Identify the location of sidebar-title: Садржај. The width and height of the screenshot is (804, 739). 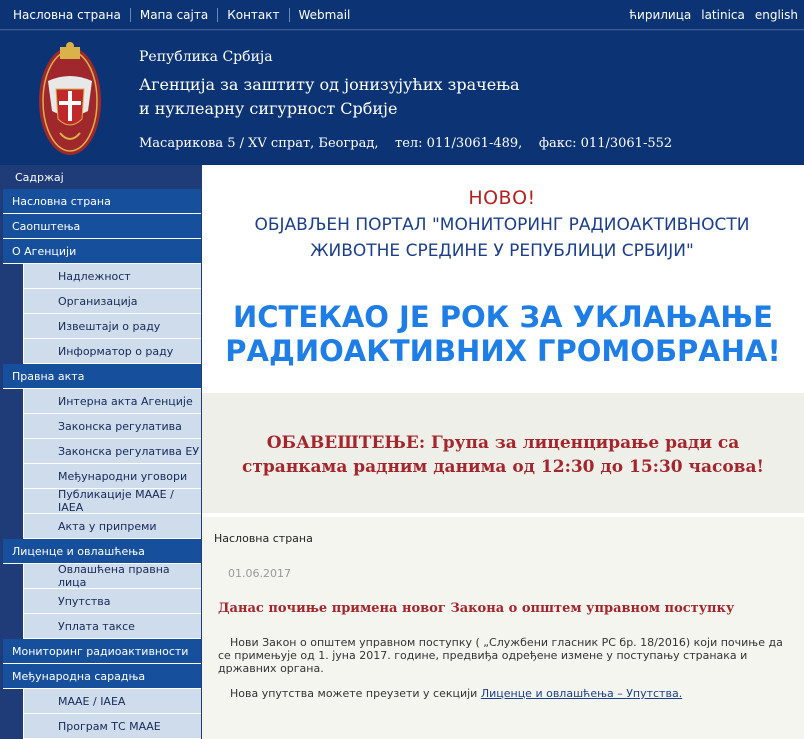
(39, 177).